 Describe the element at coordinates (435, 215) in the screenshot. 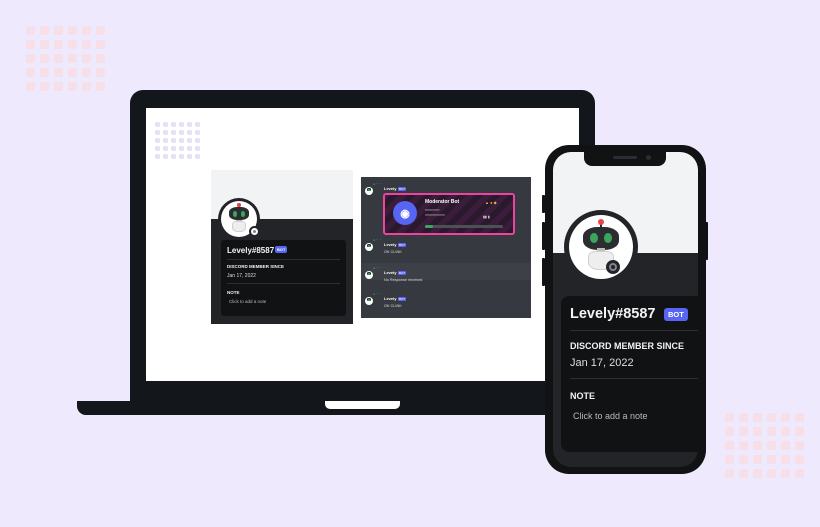

I see `embed-line: ━━━━━━━━━━━` at that location.